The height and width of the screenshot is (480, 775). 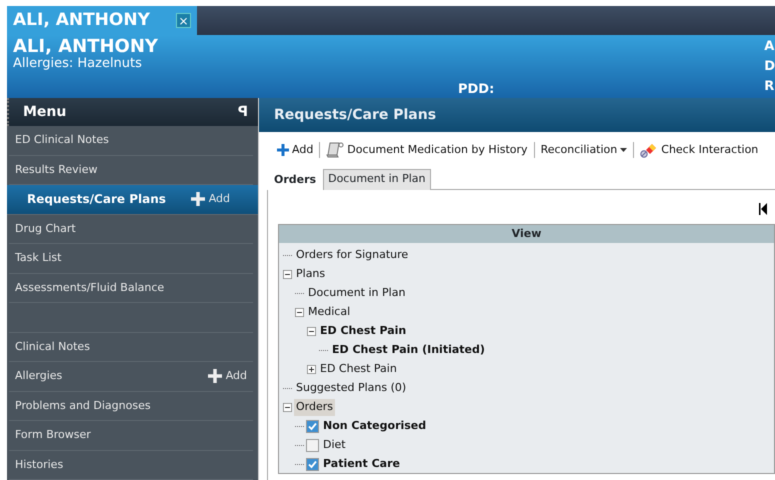 What do you see at coordinates (649, 150) in the screenshot?
I see `pills-icon` at bounding box center [649, 150].